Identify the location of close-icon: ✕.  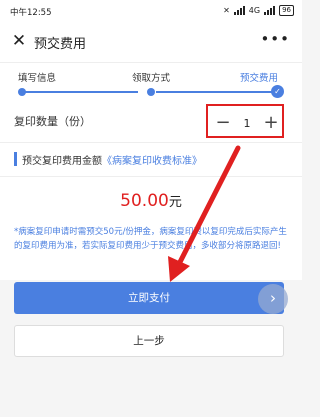
(19, 41).